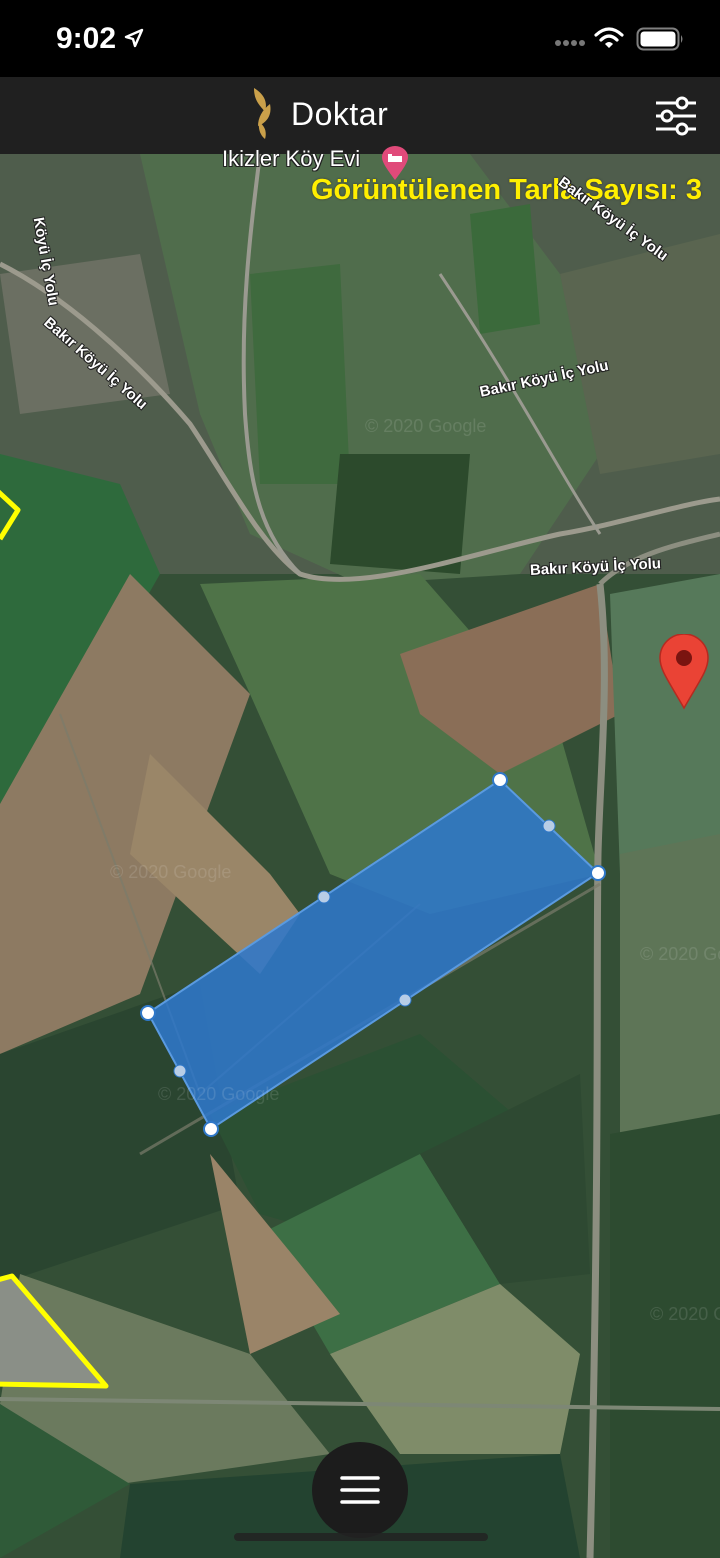  I want to click on brand-name: Doktar, so click(340, 114).